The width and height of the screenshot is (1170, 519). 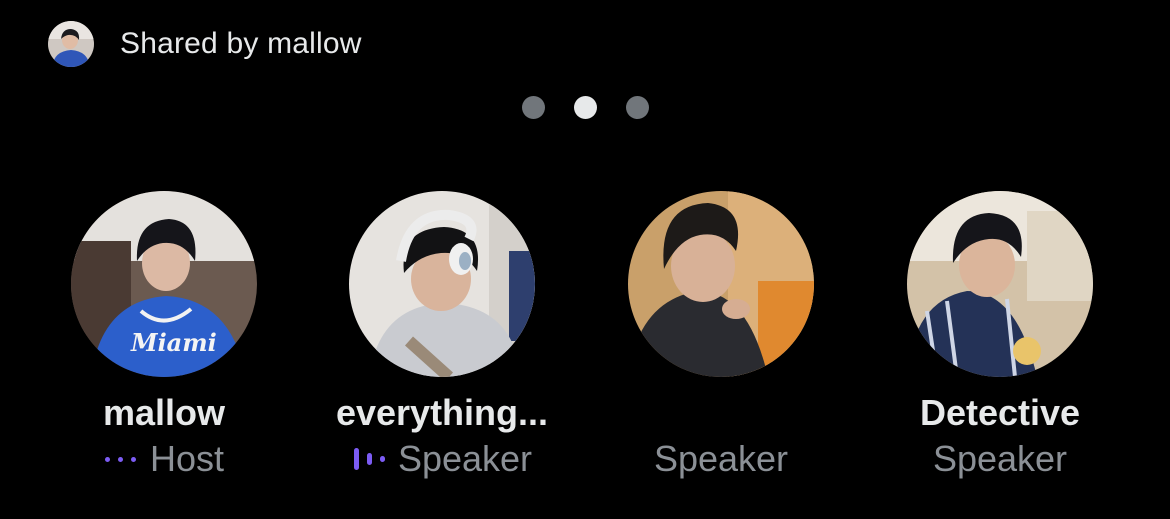 I want to click on sharer-avatar, so click(x=71, y=44).